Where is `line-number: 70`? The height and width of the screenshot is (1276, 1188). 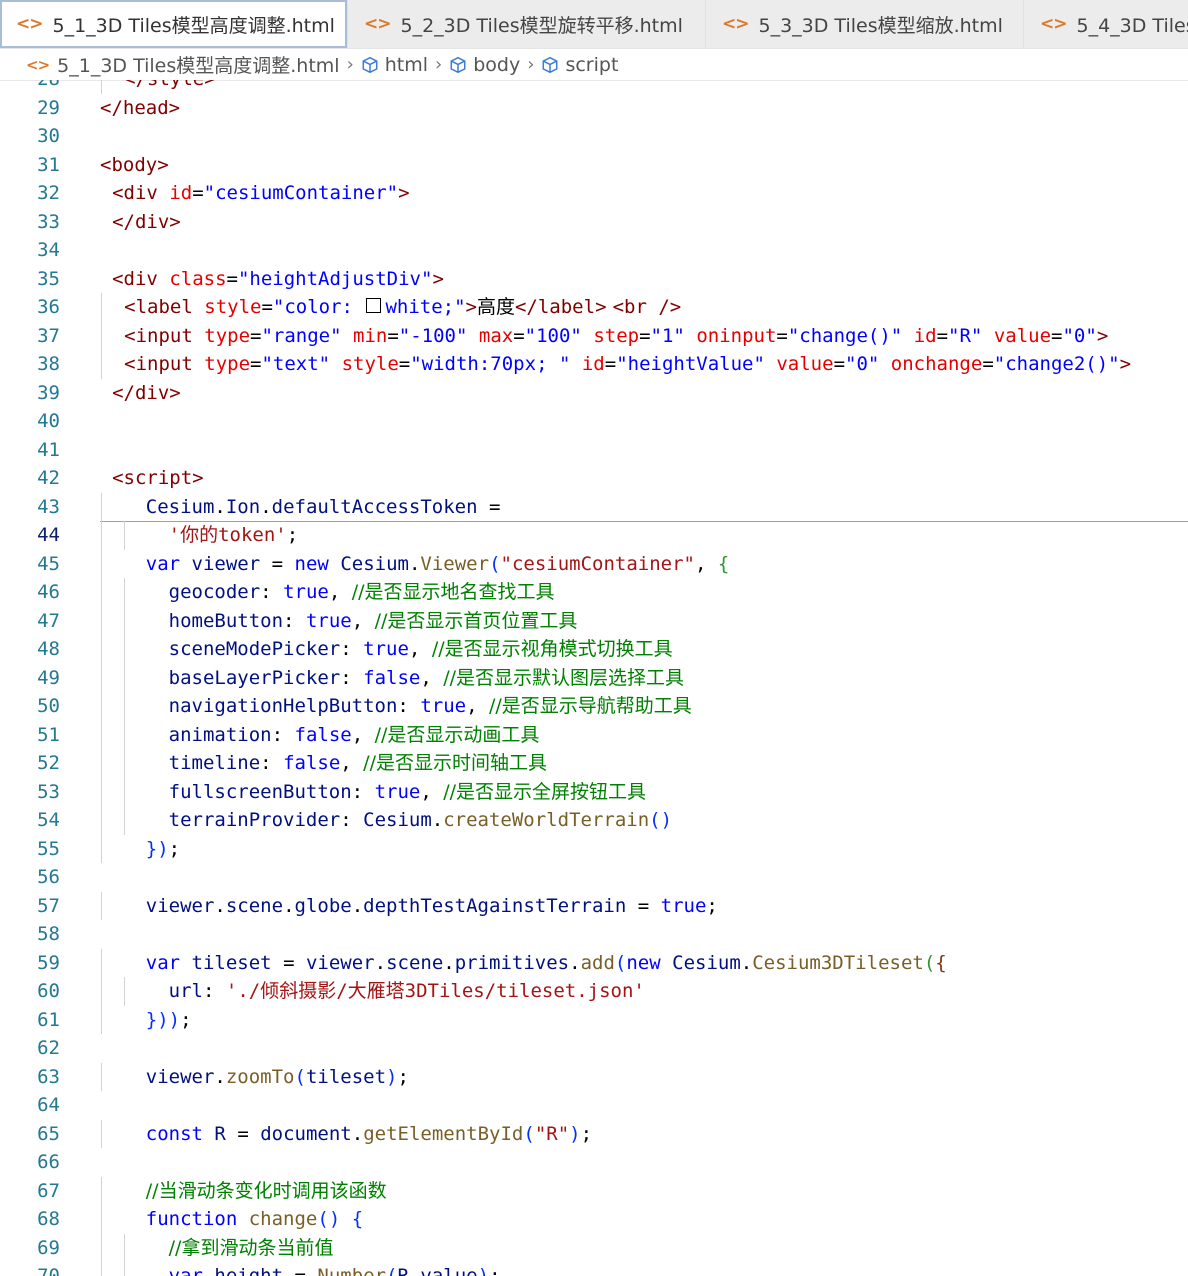
line-number: 70 is located at coordinates (30, 1269).